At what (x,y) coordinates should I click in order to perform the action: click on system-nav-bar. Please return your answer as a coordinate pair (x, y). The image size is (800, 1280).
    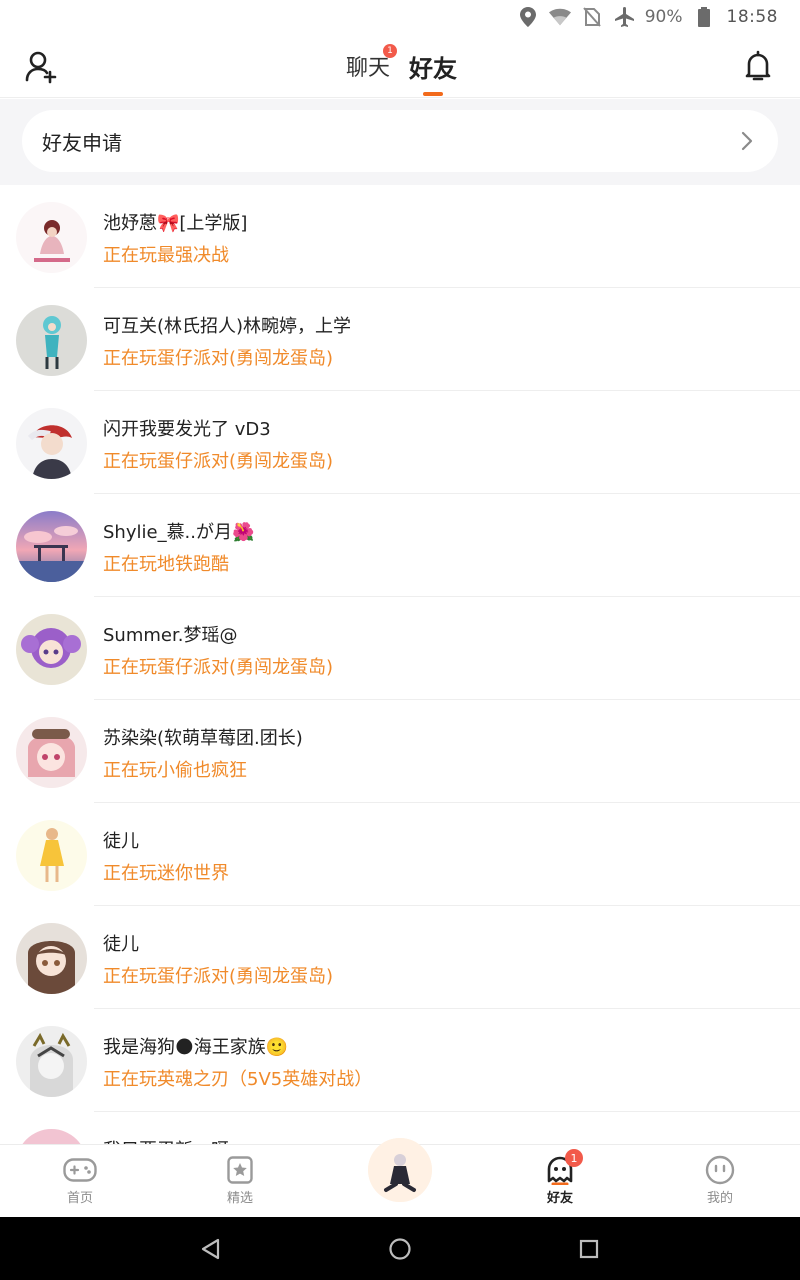
    Looking at the image, I should click on (400, 1248).